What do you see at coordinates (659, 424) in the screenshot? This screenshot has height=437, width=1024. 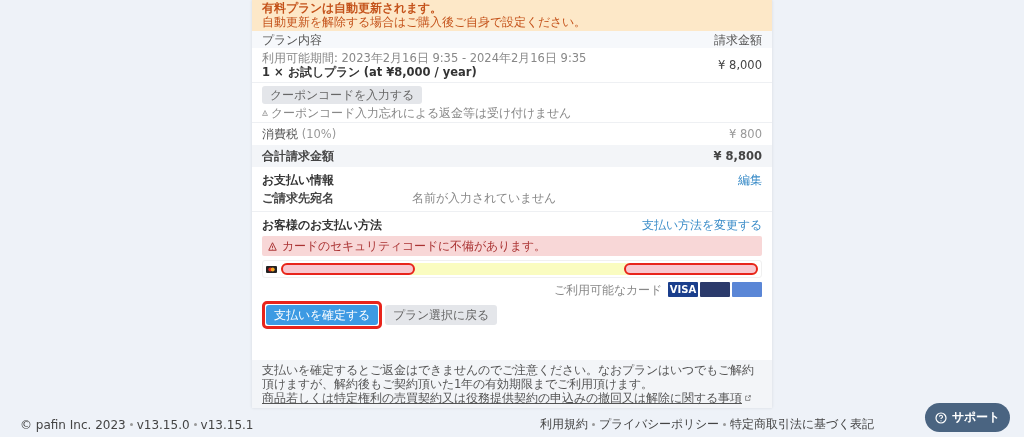 I see `footer-link: プライバシーポリシー` at bounding box center [659, 424].